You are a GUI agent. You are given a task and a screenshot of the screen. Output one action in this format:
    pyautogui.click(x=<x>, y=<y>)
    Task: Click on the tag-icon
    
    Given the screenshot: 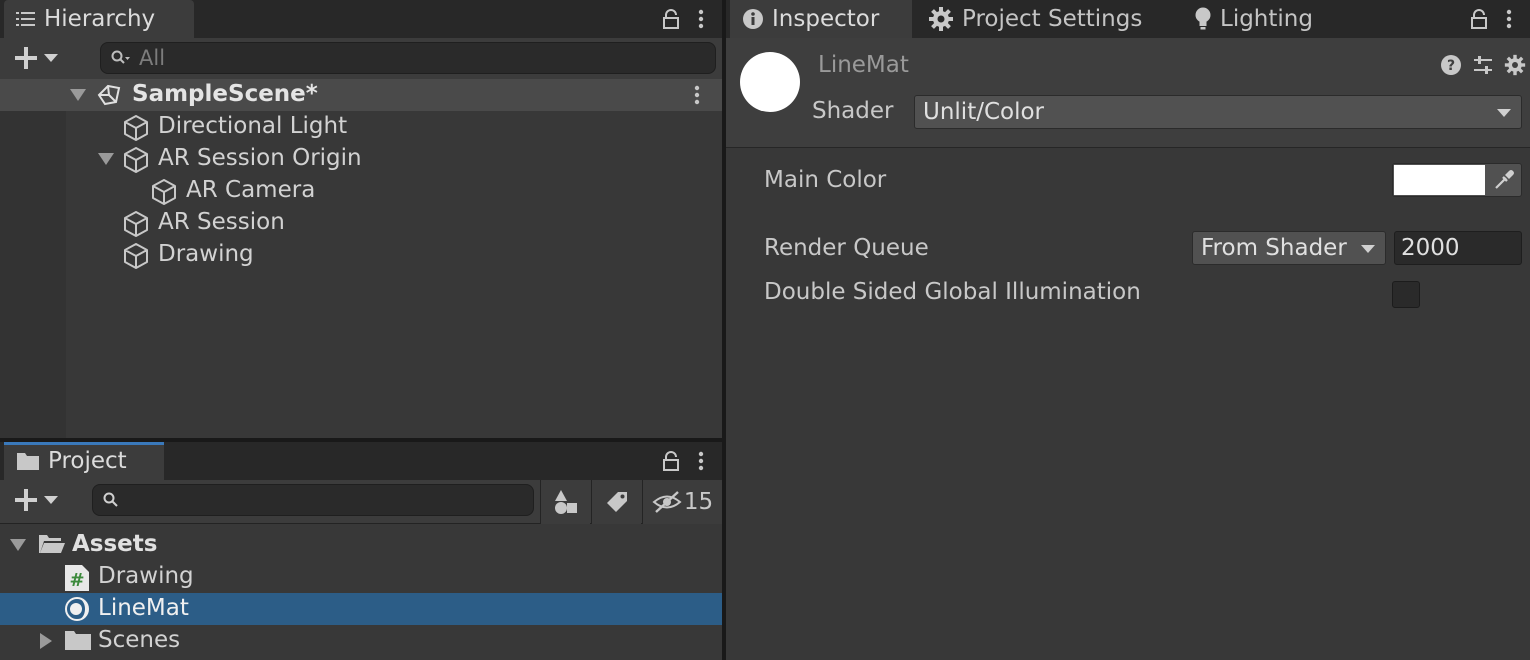 What is the action you would take?
    pyautogui.click(x=616, y=502)
    